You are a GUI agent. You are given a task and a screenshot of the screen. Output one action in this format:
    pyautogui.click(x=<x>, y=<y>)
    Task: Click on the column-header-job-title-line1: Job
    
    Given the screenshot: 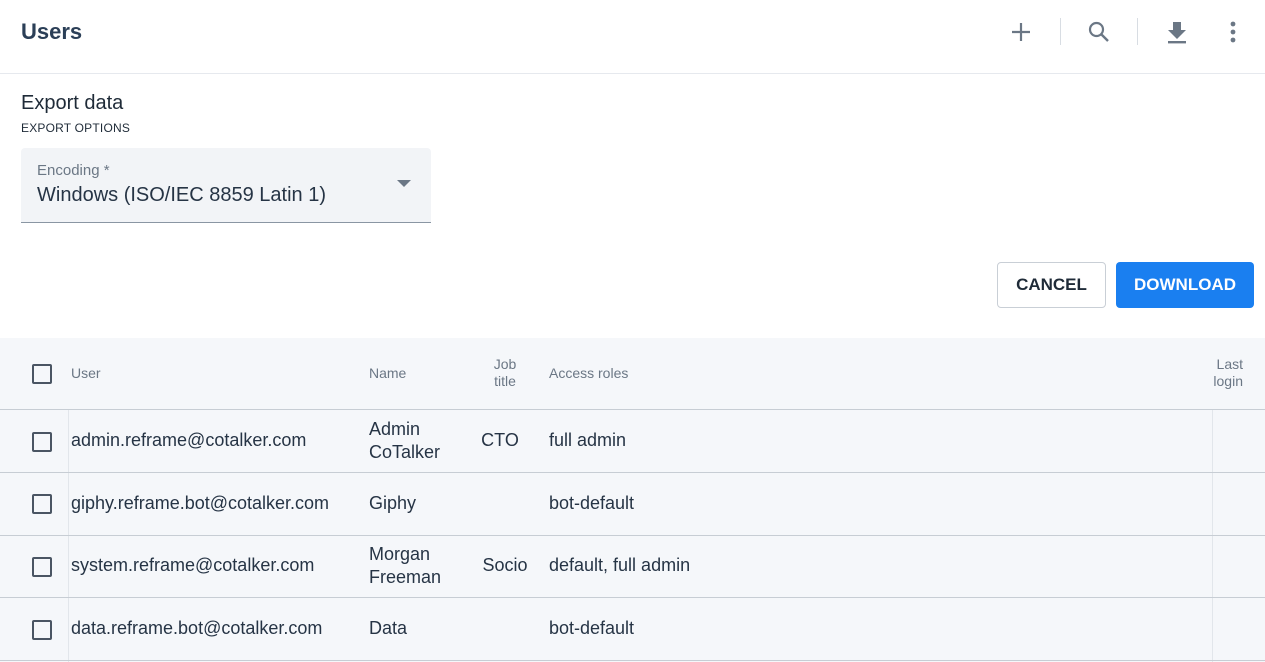 What is the action you would take?
    pyautogui.click(x=505, y=364)
    